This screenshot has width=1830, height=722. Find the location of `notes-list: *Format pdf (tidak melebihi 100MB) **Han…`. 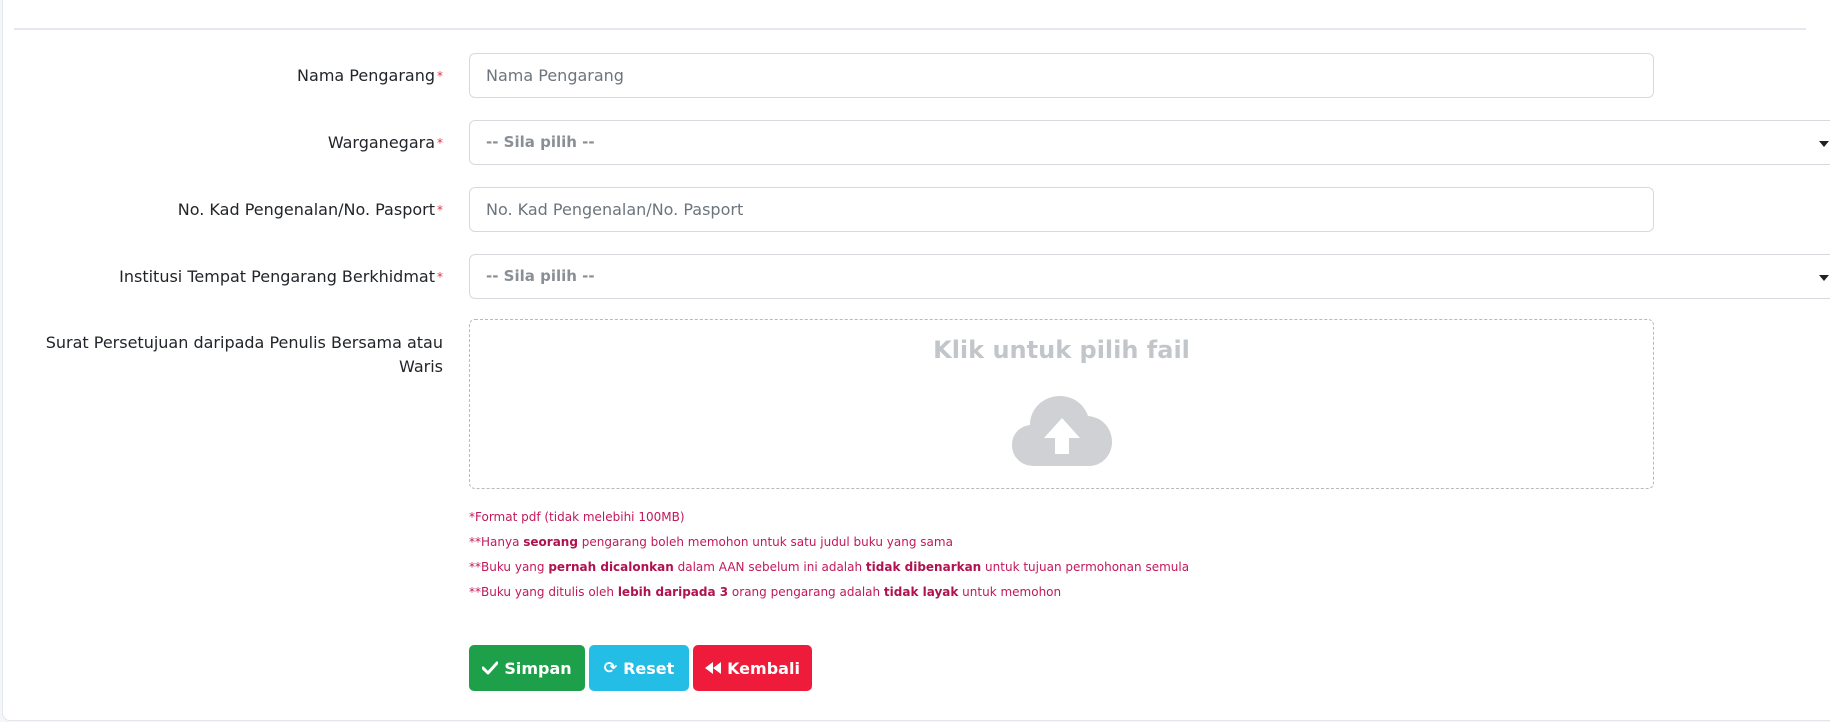

notes-list: *Format pdf (tidak melebihi 100MB) **Han… is located at coordinates (829, 555).